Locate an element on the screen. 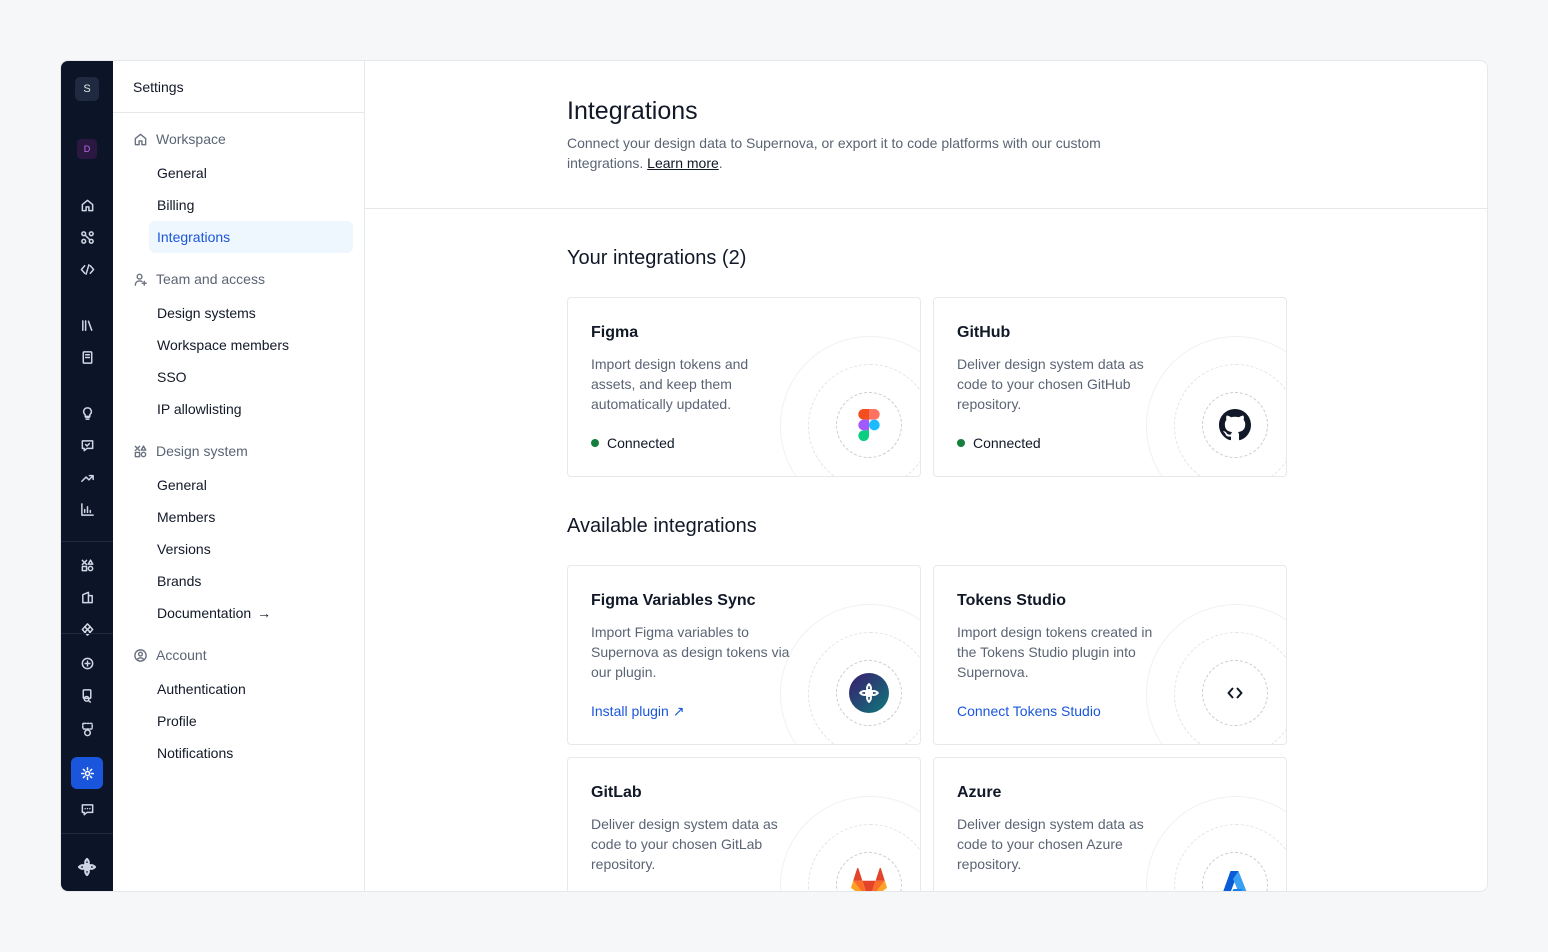 The width and height of the screenshot is (1548, 952). connect-tokens-studio-link: Connect Tokens Studio is located at coordinates (1029, 711).